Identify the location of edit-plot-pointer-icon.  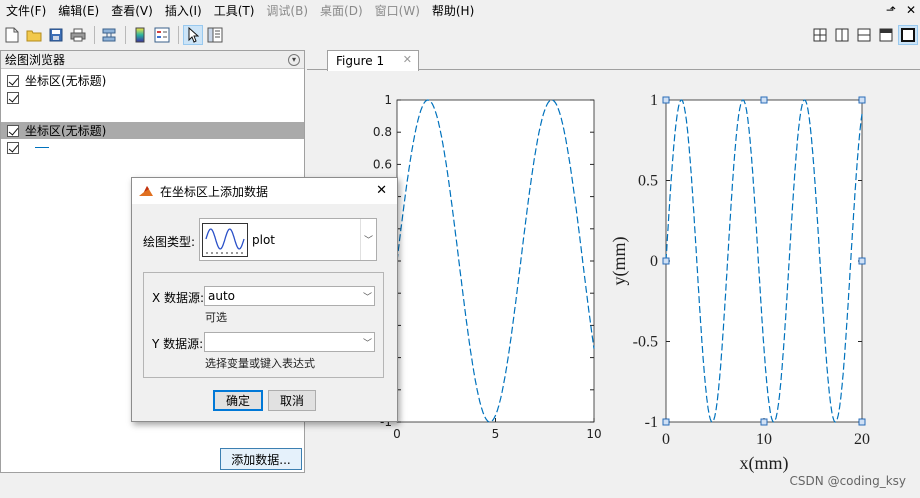
(193, 35).